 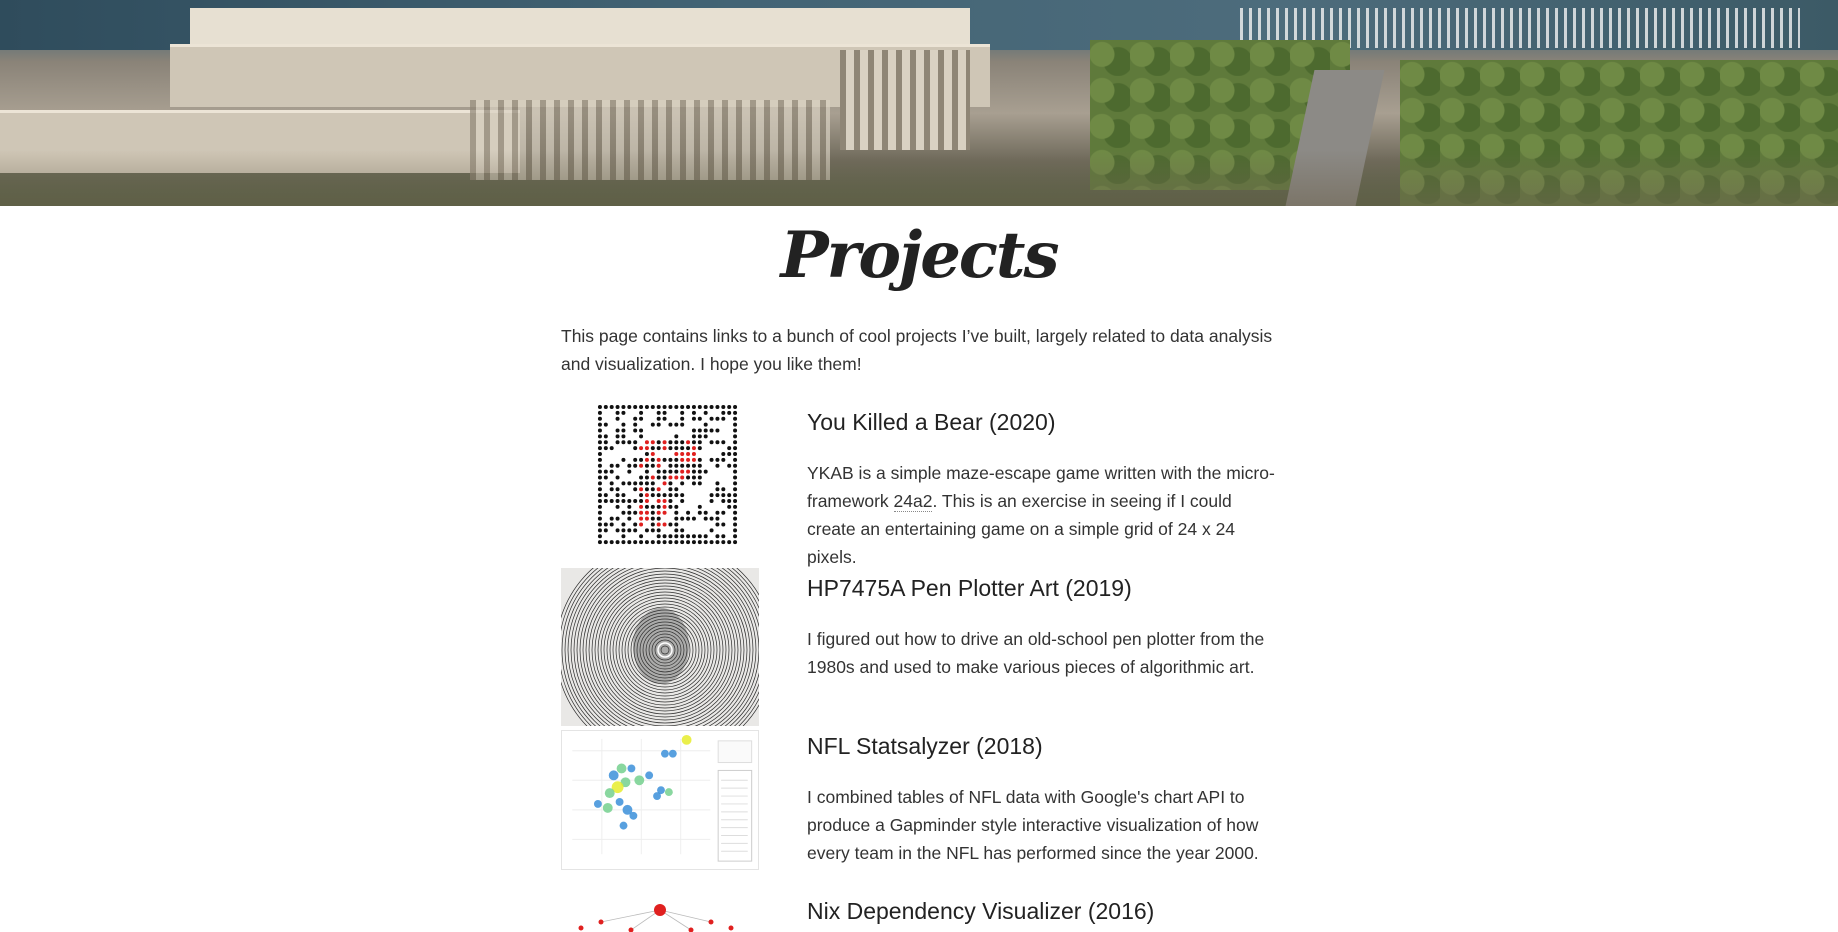 I want to click on project-title-ykab: You Killed a Bear (2020), so click(x=931, y=422).